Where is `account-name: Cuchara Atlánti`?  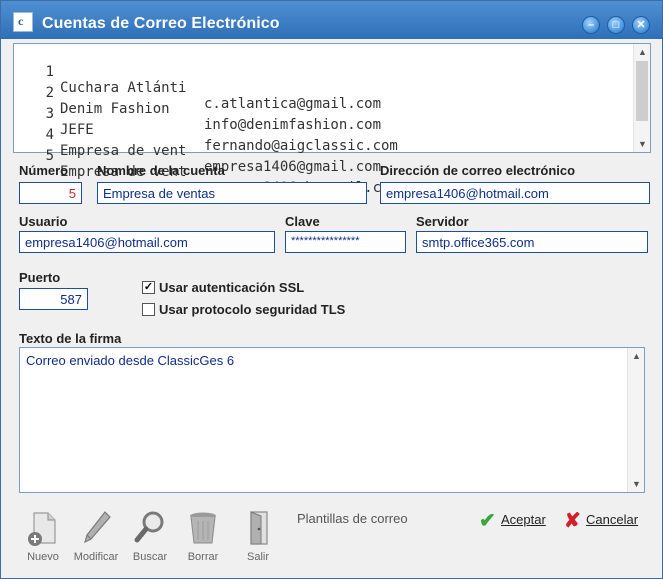
account-name: Cuchara Atlánti is located at coordinates (123, 88).